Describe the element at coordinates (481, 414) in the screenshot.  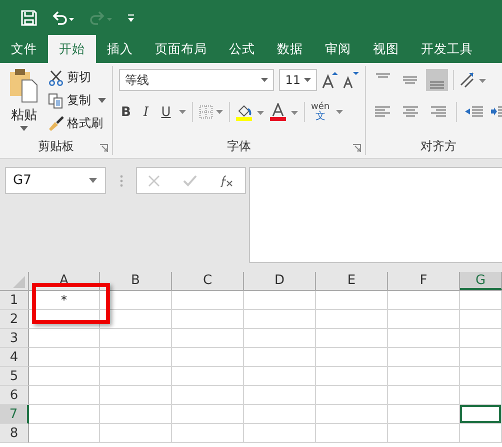
I see `selected-cell` at that location.